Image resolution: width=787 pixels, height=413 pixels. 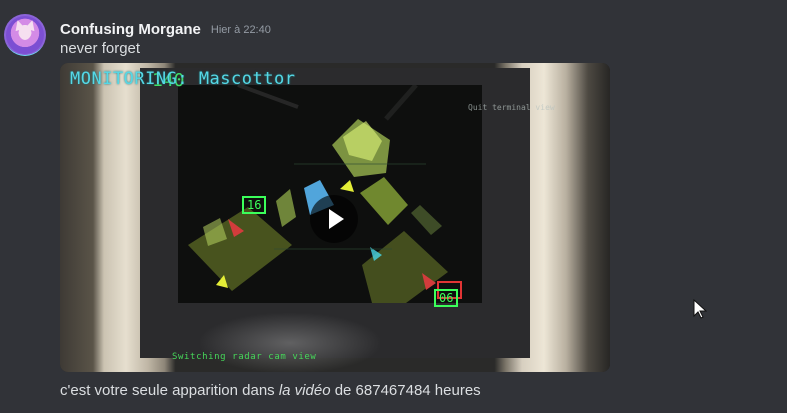 I want to click on avatar-face-icon, so click(x=25, y=32).